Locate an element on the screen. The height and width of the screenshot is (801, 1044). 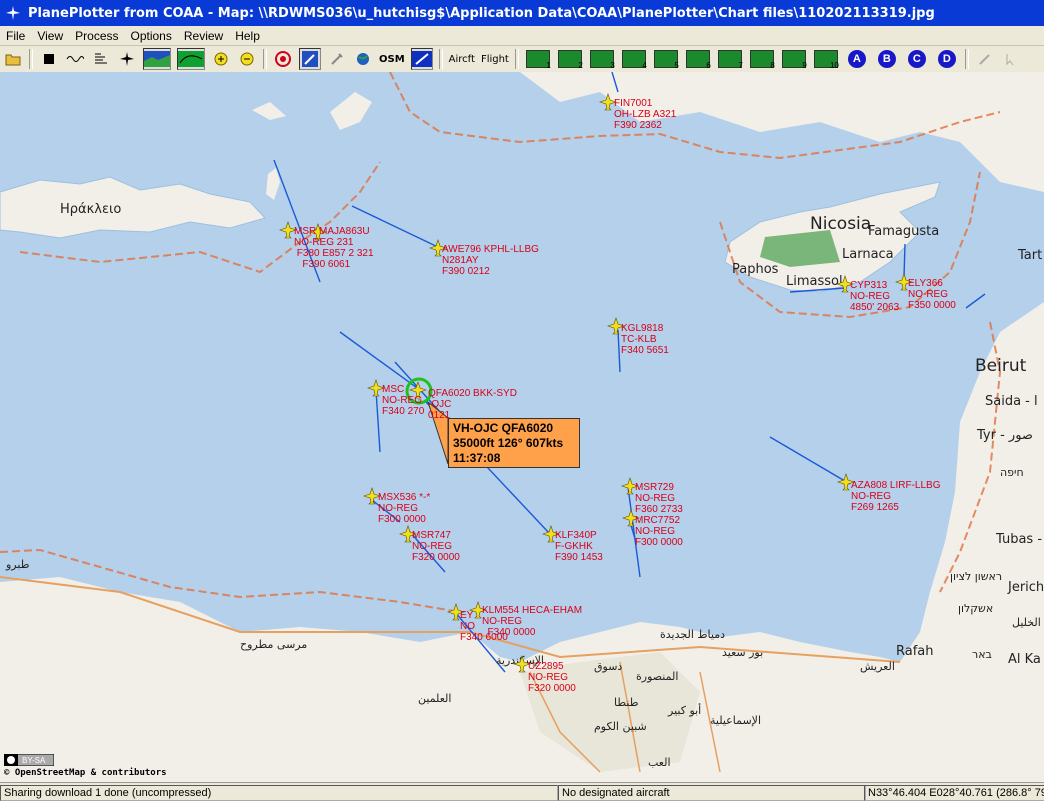
menu-help: Help is located at coordinates (247, 36).